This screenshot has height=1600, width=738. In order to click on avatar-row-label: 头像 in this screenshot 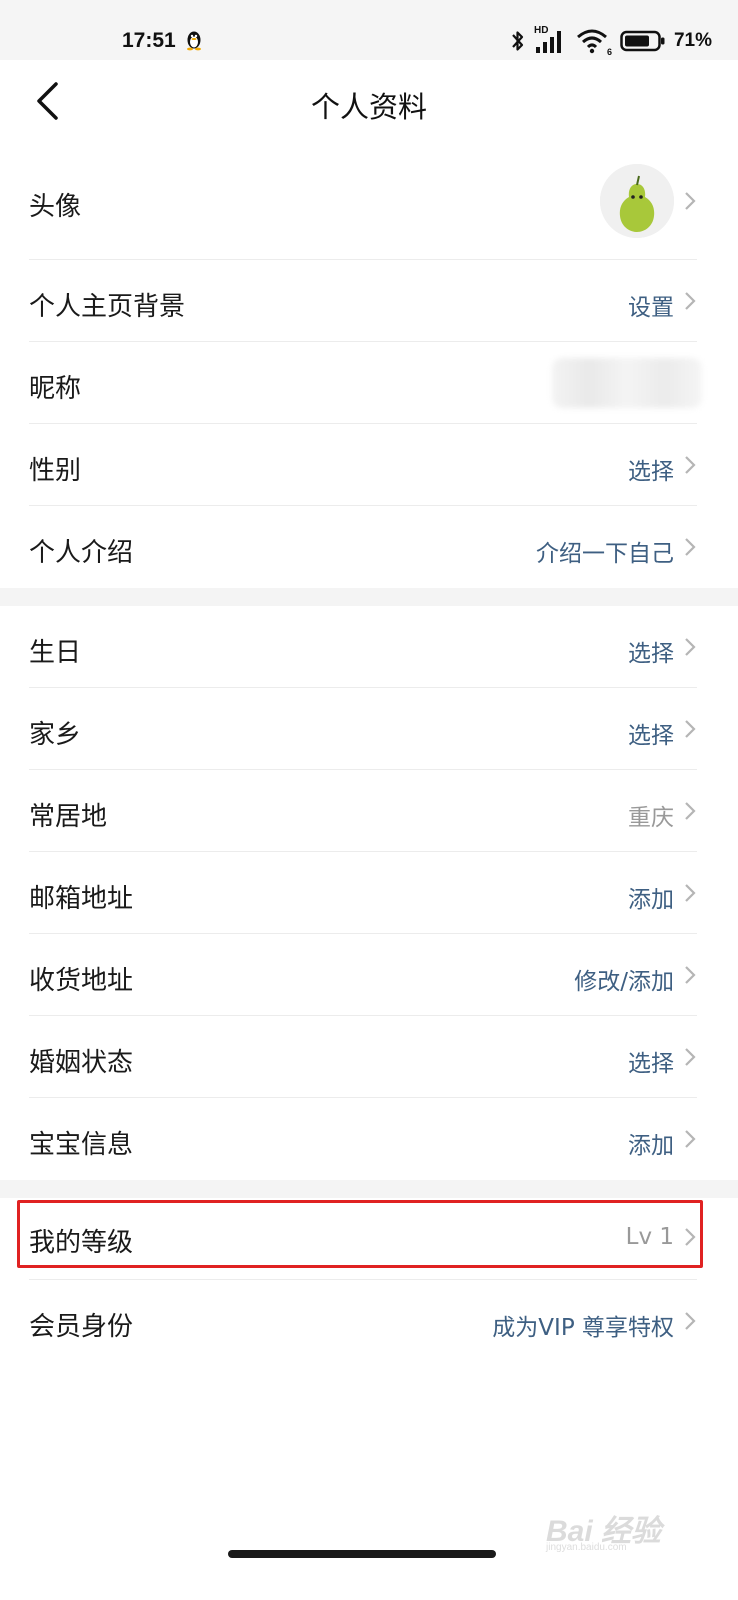, I will do `click(55, 207)`.